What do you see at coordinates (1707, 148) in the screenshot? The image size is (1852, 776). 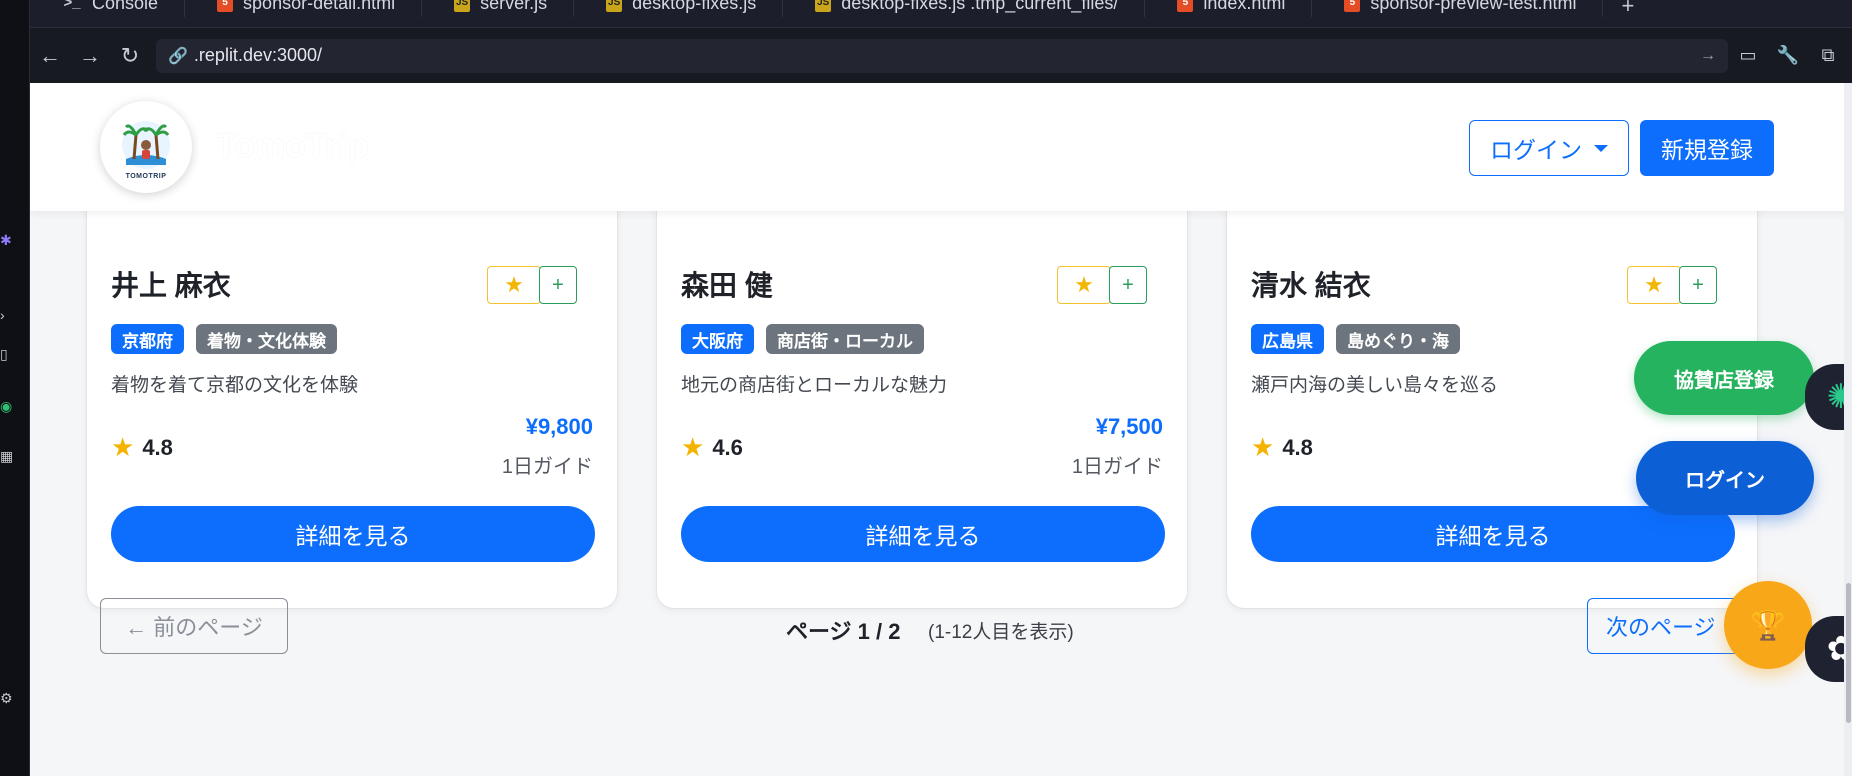 I see `signup-button: 新規登録` at bounding box center [1707, 148].